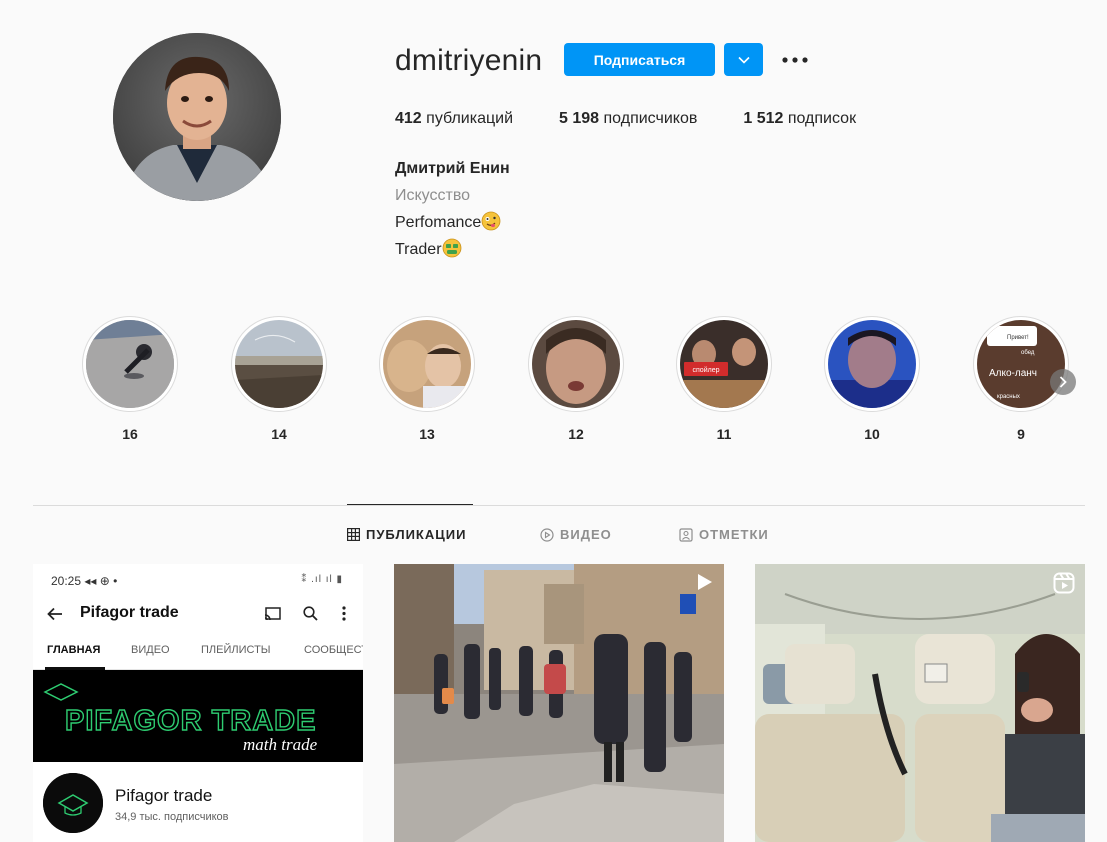 This screenshot has width=1107, height=842. I want to click on story-highlight-label: 16, so click(130, 434).